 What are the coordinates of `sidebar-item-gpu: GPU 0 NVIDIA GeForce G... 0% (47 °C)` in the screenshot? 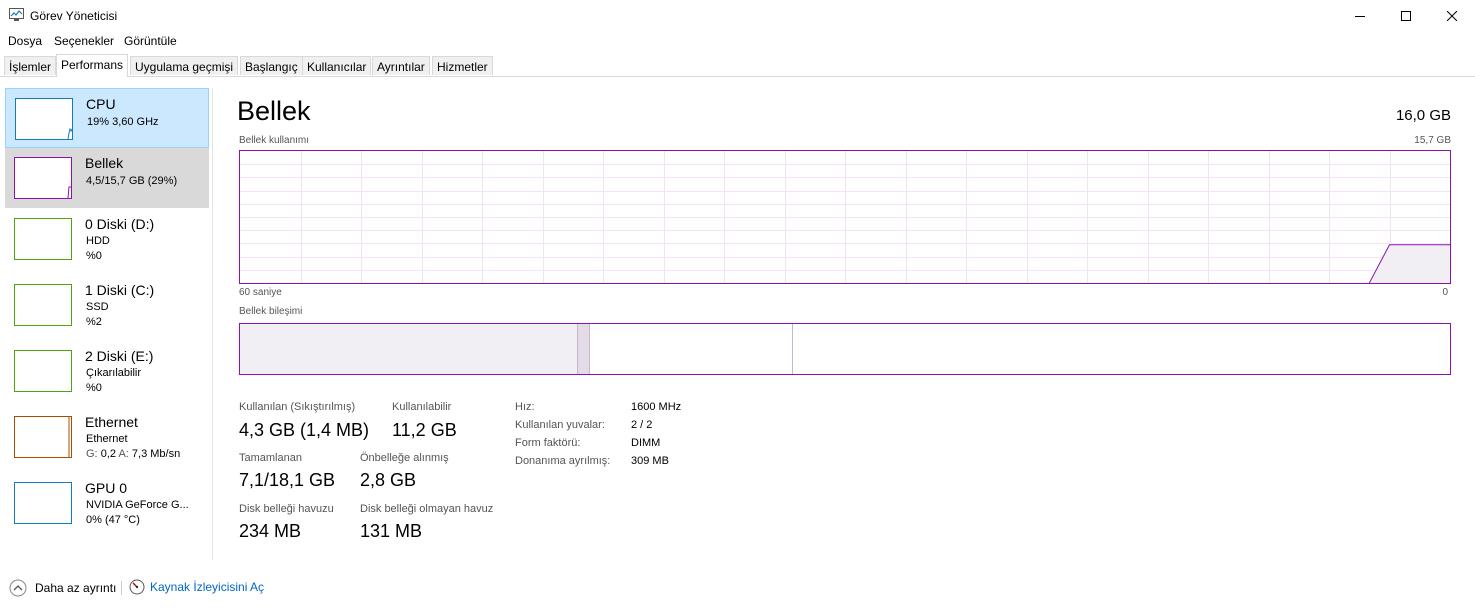 It's located at (107, 505).